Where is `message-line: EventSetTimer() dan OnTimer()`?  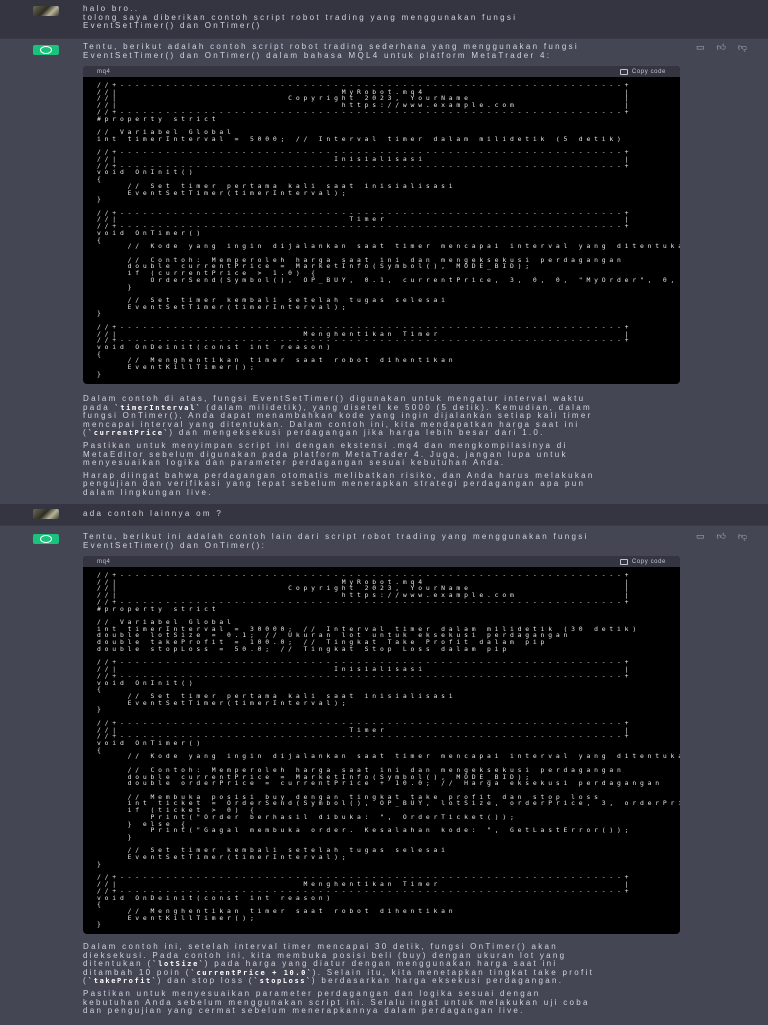
message-line: EventSetTimer() dan OnTimer() is located at coordinates (172, 26).